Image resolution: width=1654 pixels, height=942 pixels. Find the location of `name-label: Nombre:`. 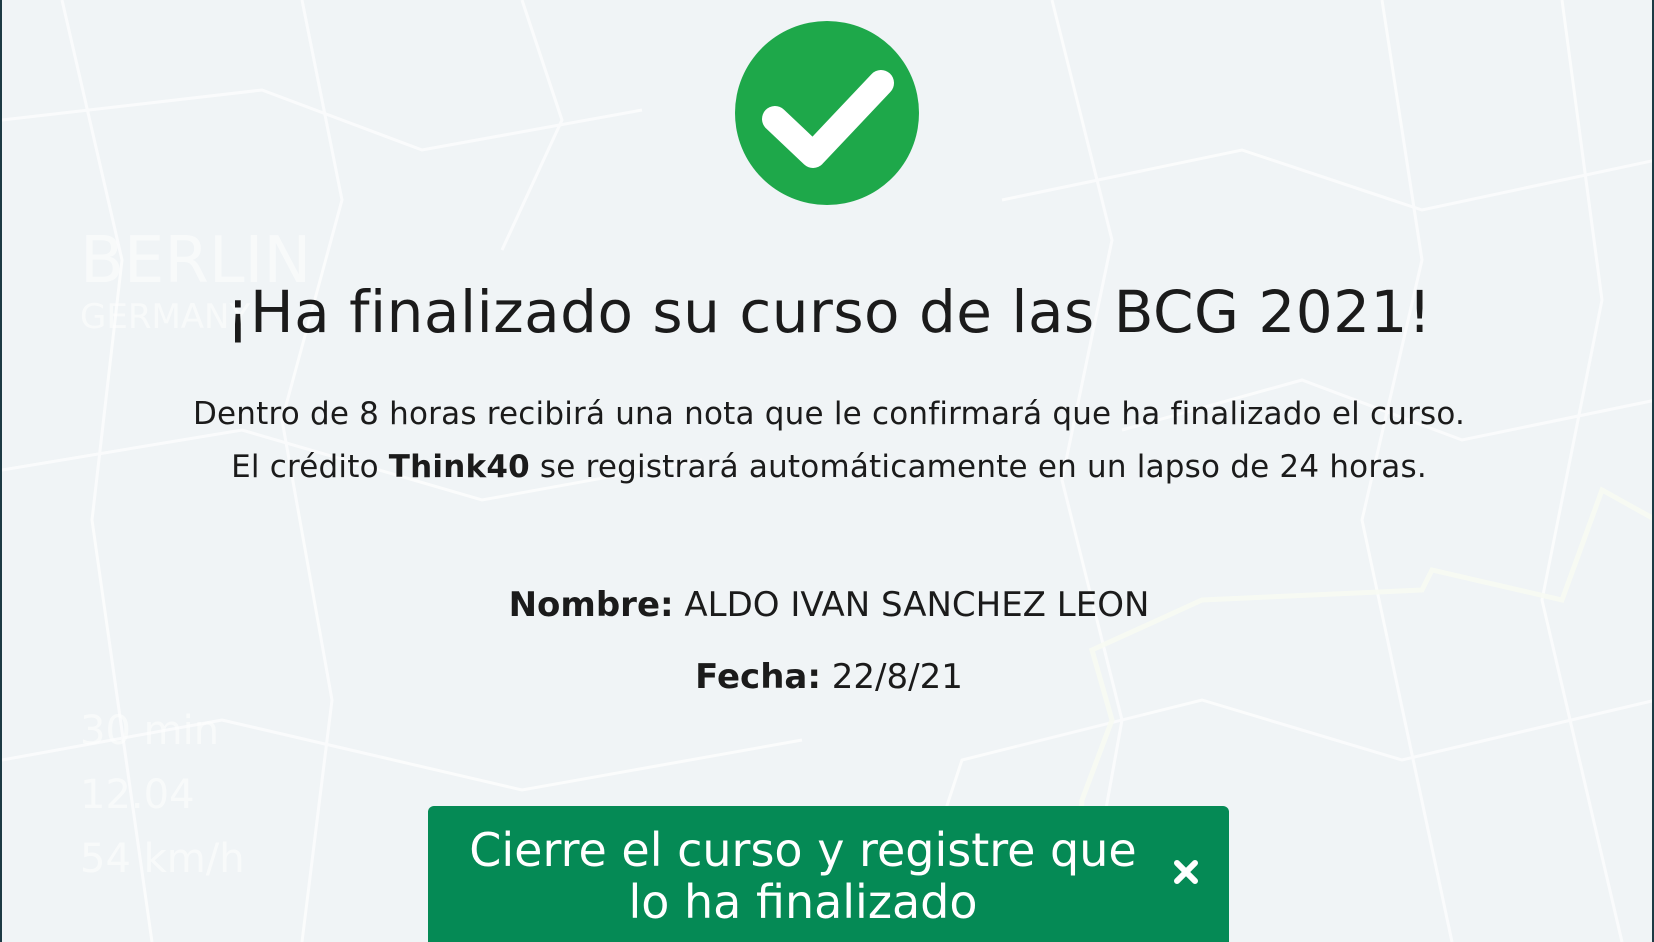

name-label: Nombre: is located at coordinates (591, 605).